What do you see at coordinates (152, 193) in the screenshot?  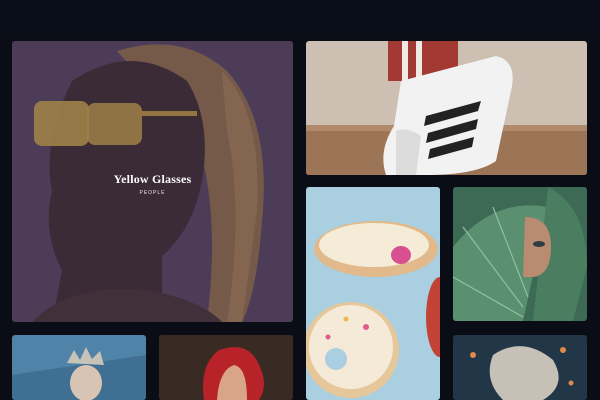 I see `featured-category: PEOPLE` at bounding box center [152, 193].